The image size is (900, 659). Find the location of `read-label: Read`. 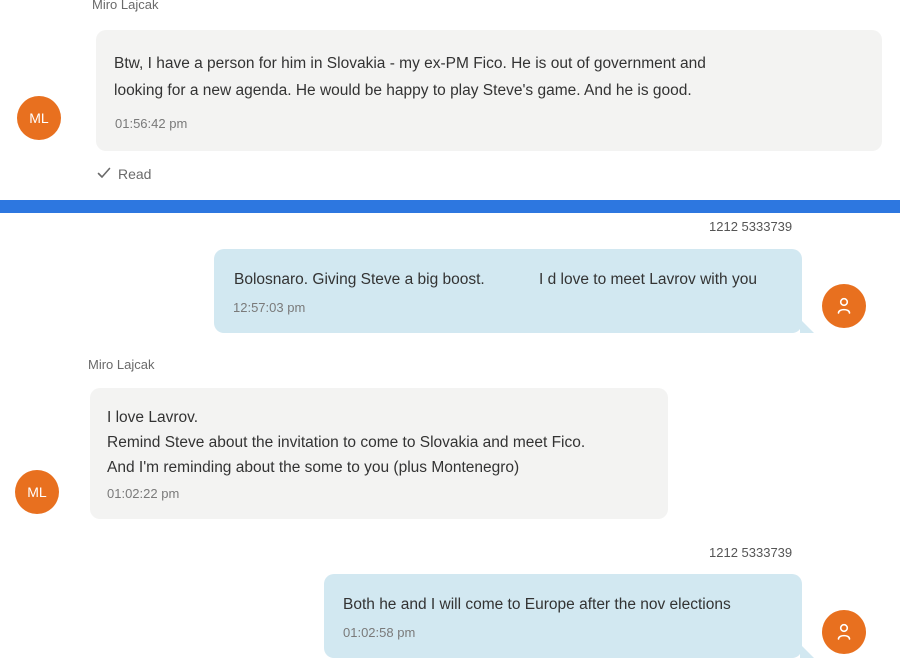

read-label: Read is located at coordinates (135, 174).